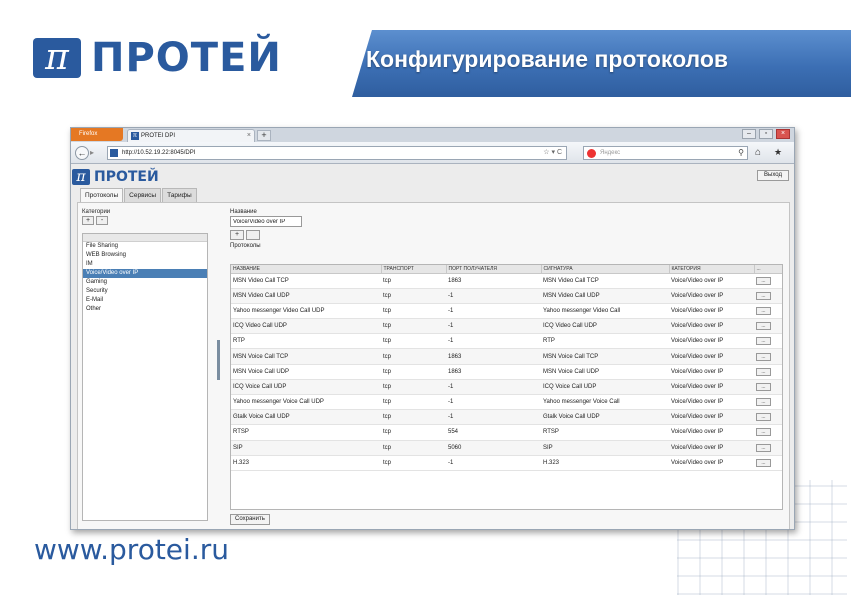 The width and height of the screenshot is (851, 595). Describe the element at coordinates (605, 269) in the screenshot. I see `col-signature-header: СИГНАТУРА` at that location.